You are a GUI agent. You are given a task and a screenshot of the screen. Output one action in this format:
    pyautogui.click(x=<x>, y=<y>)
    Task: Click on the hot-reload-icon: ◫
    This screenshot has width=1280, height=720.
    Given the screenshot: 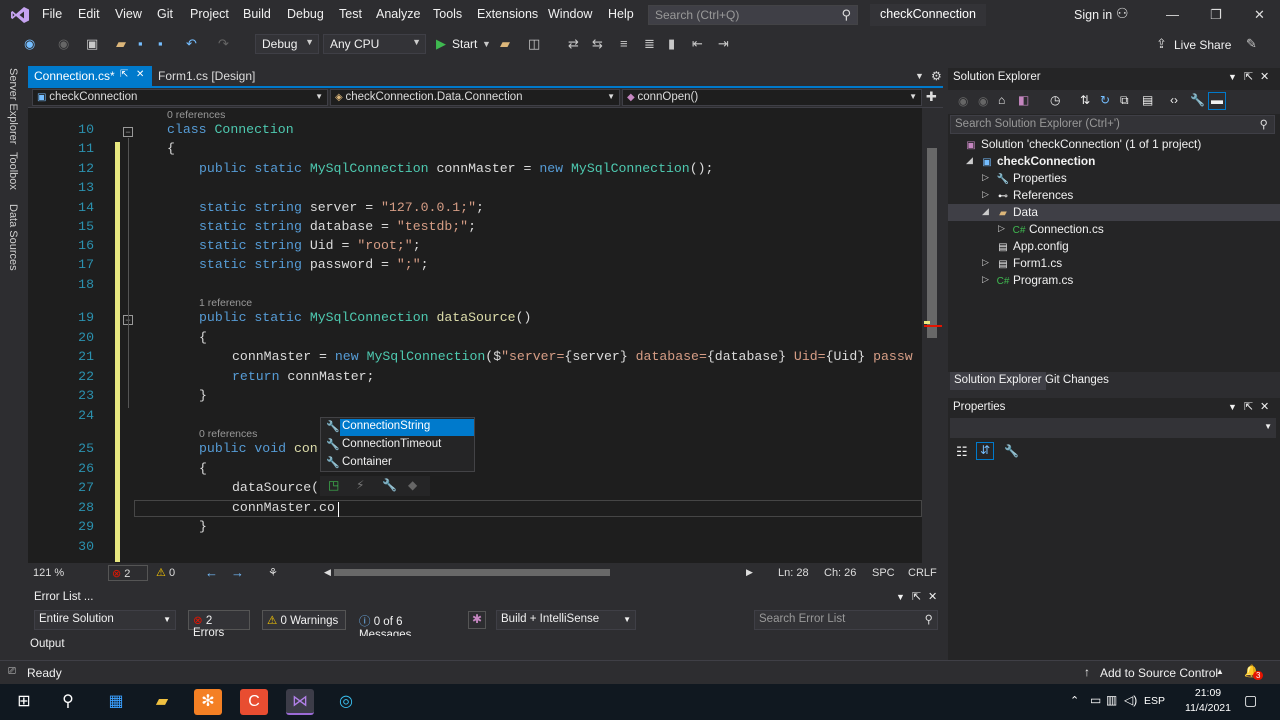 What is the action you would take?
    pyautogui.click(x=534, y=44)
    